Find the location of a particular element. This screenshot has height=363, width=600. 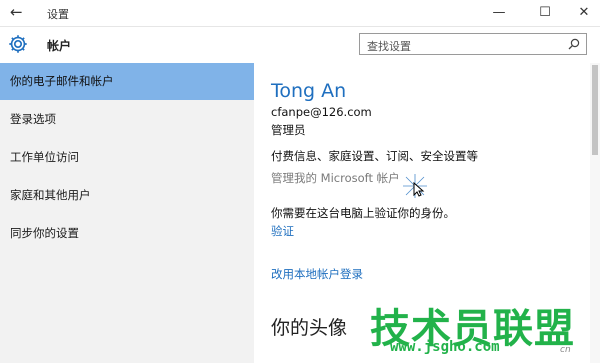

back-arrow-icon: ← is located at coordinates (16, 12).